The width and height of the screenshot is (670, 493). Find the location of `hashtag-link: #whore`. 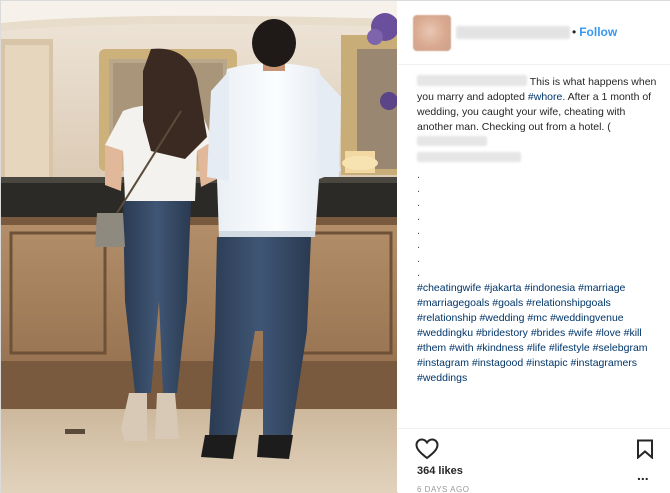

hashtag-link: #whore is located at coordinates (545, 97).